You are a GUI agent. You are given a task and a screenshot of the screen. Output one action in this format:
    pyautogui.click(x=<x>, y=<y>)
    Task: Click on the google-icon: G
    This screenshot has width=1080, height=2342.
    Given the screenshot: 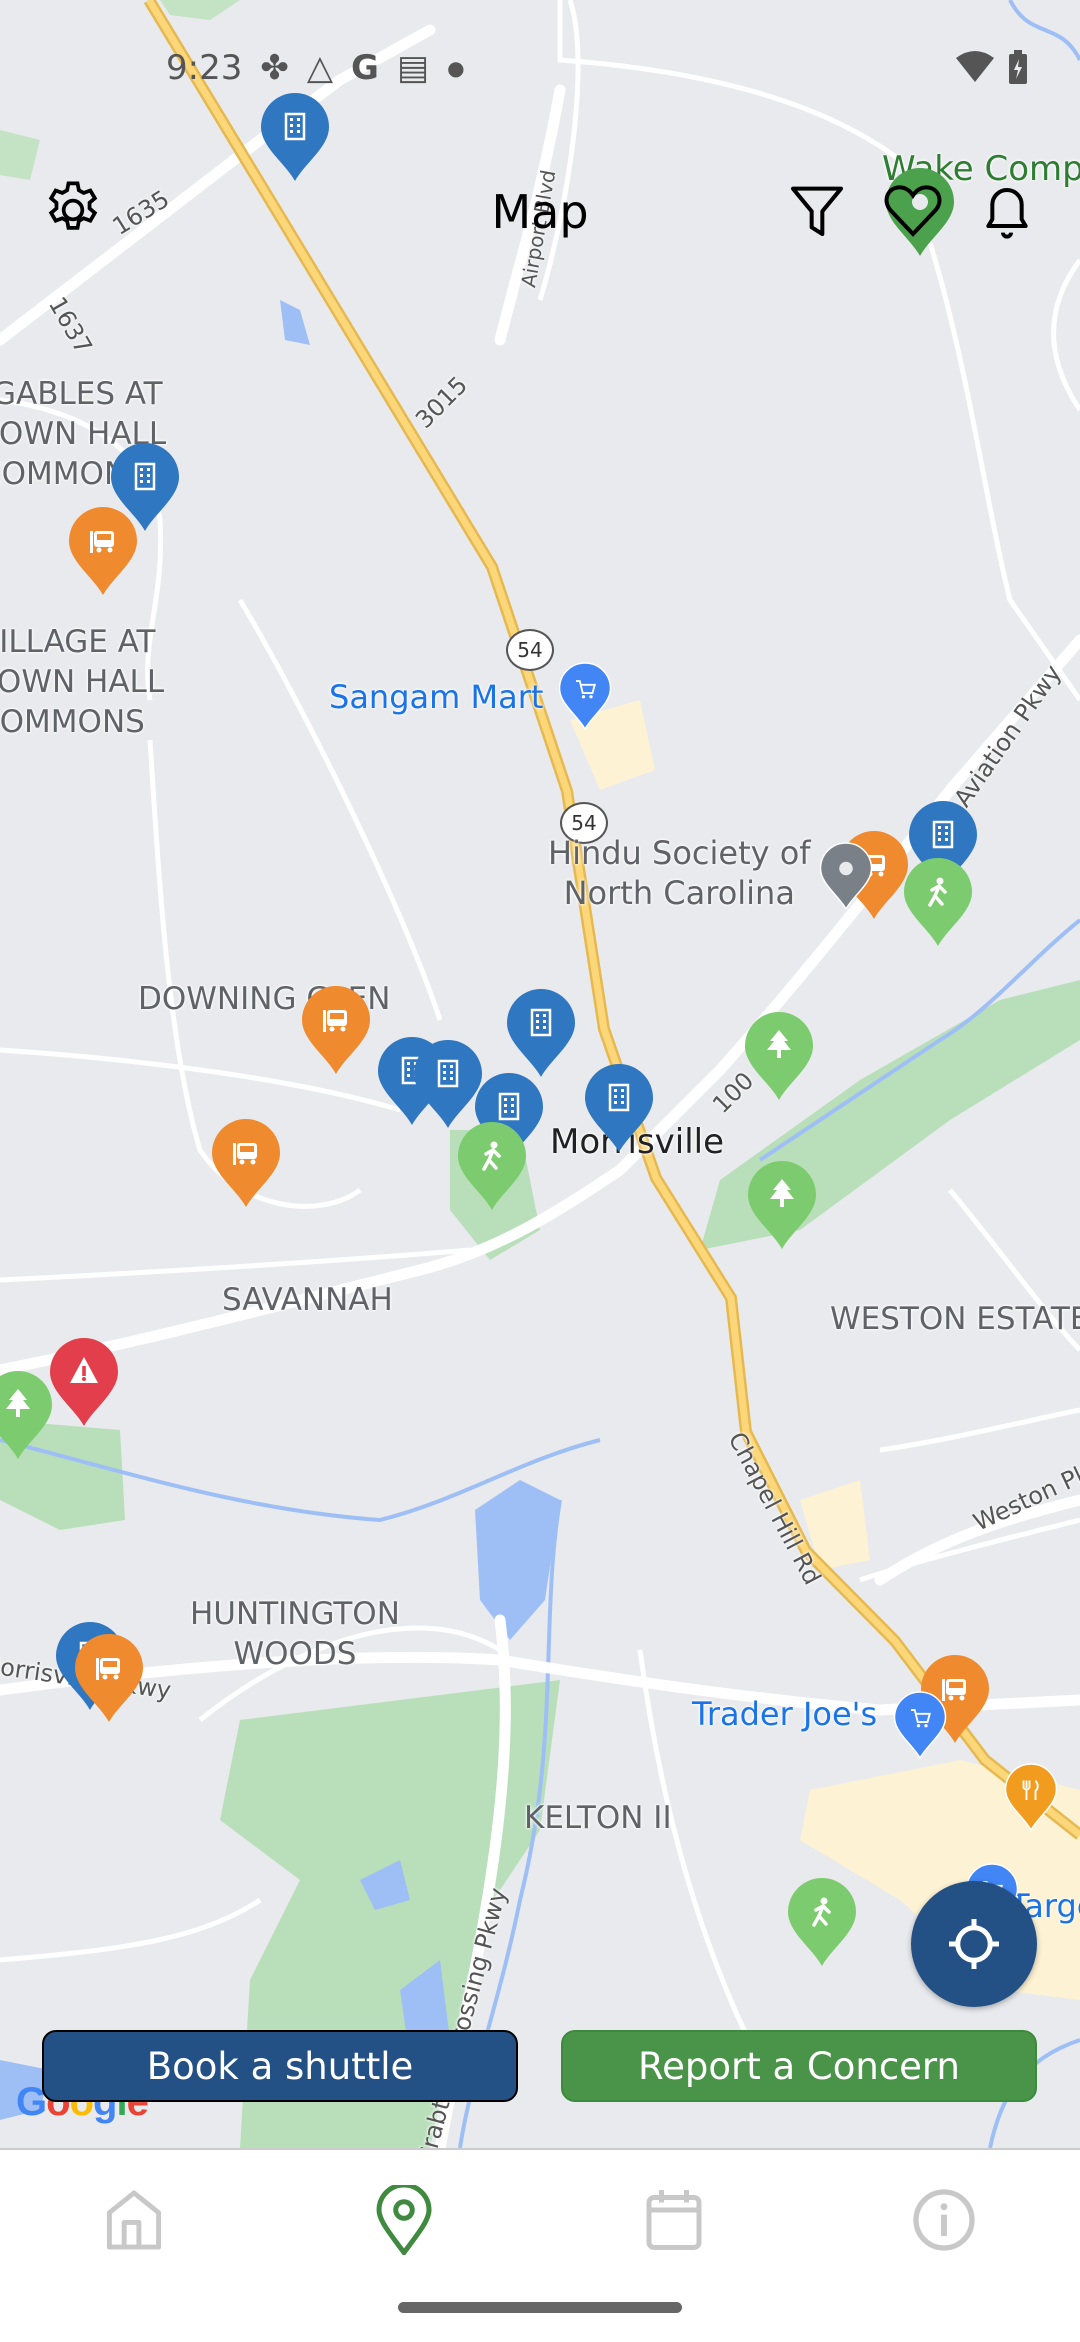 What is the action you would take?
    pyautogui.click(x=365, y=68)
    